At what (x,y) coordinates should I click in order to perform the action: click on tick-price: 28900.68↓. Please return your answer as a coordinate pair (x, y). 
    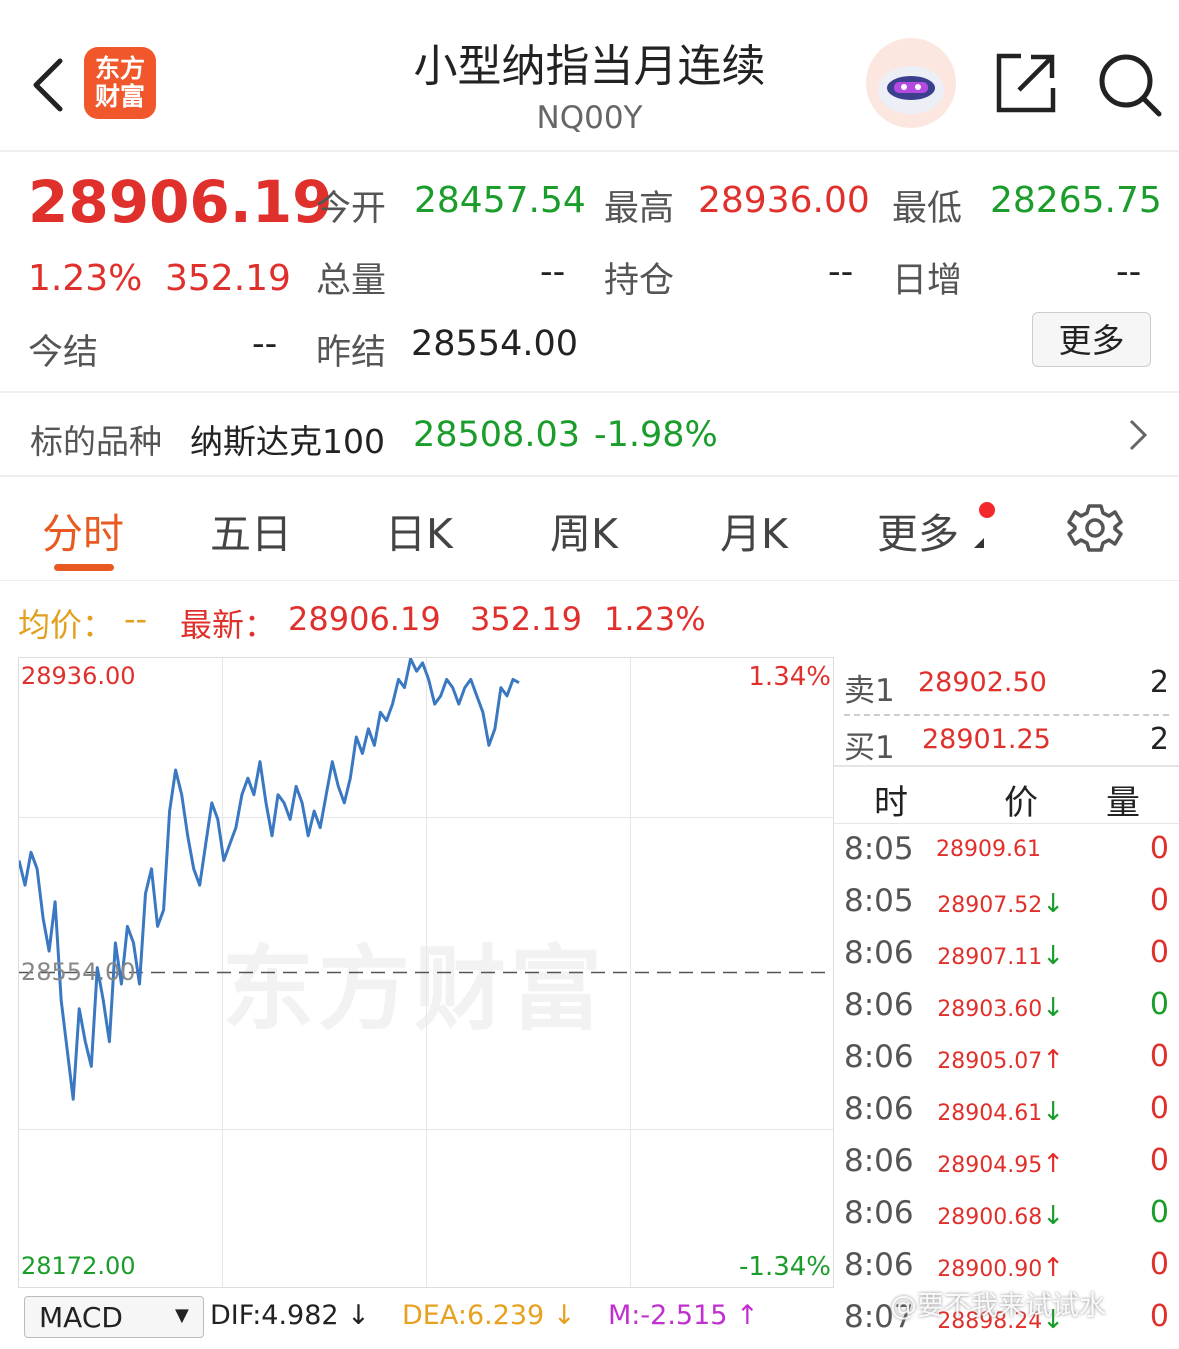
    Looking at the image, I should click on (1000, 1216).